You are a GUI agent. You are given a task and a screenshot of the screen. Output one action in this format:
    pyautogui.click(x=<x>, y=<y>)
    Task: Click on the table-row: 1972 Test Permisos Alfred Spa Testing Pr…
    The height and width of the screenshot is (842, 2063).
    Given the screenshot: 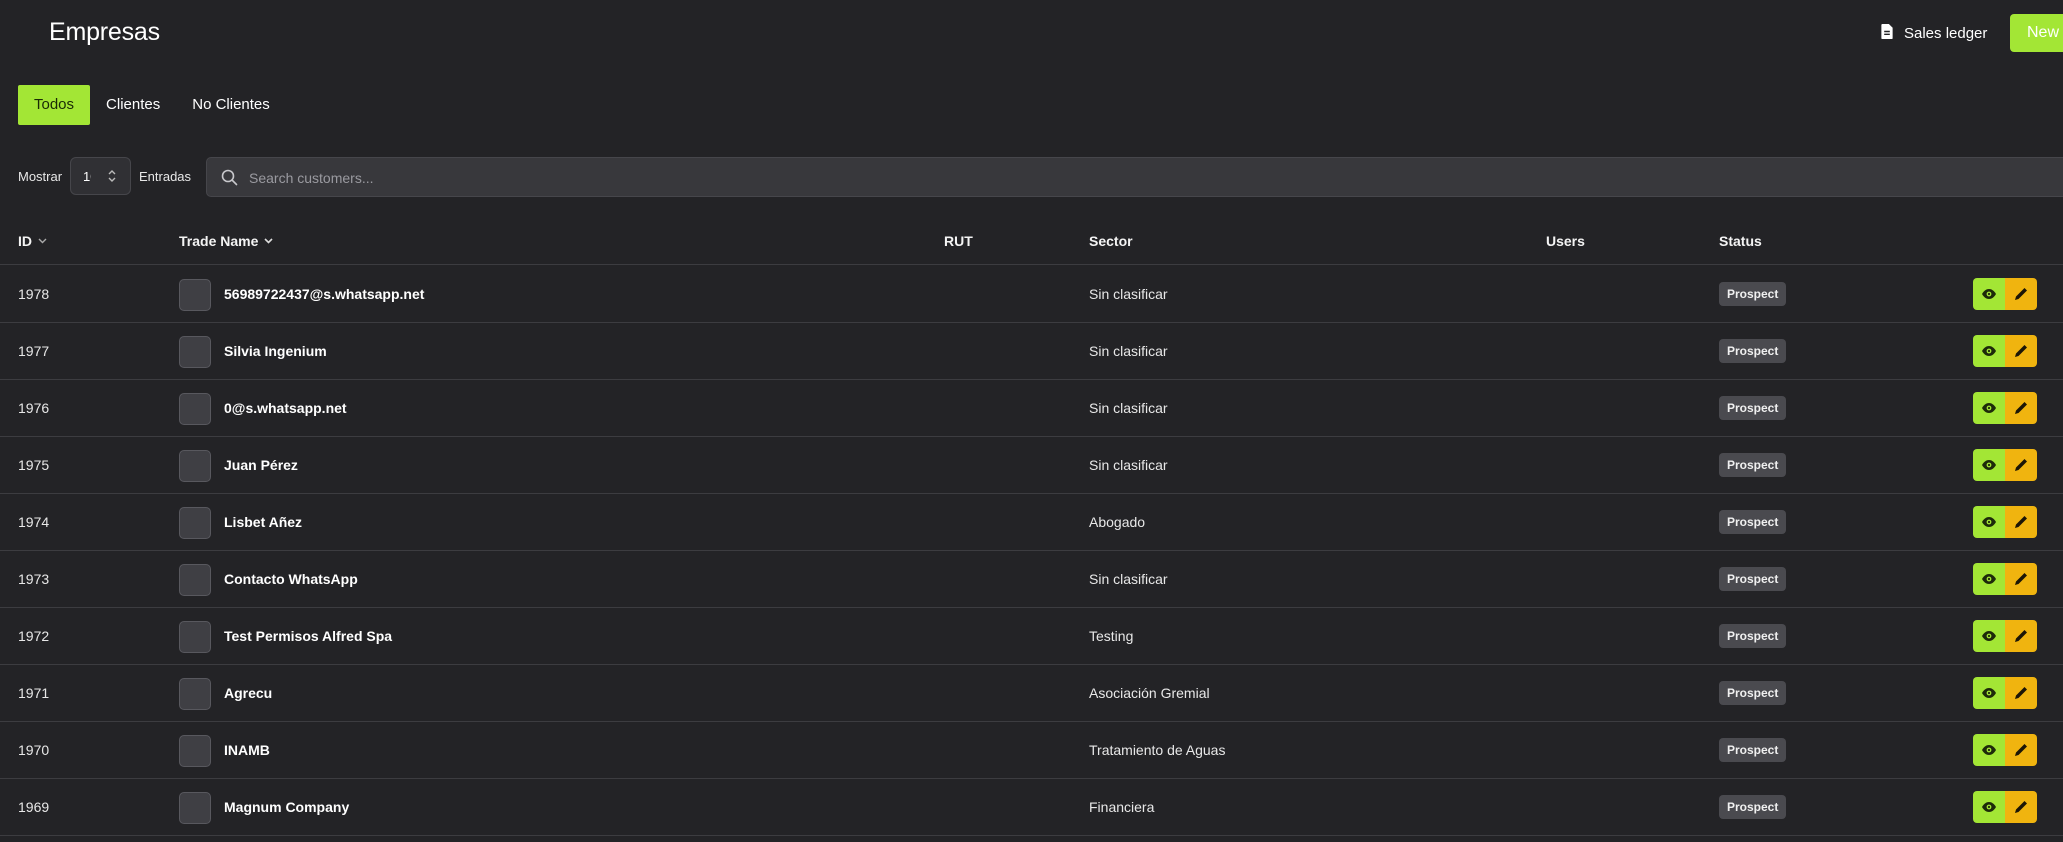 What is the action you would take?
    pyautogui.click(x=1031, y=636)
    